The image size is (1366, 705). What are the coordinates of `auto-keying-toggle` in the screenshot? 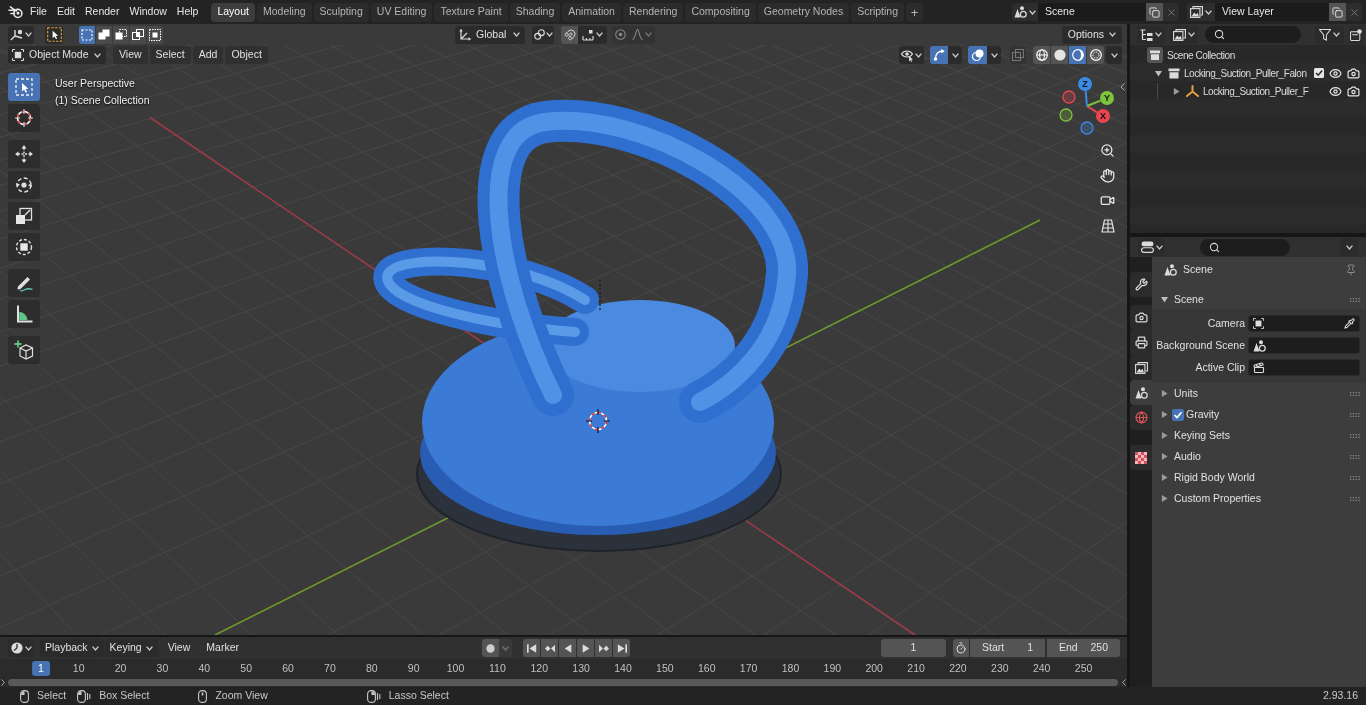 It's located at (490, 648).